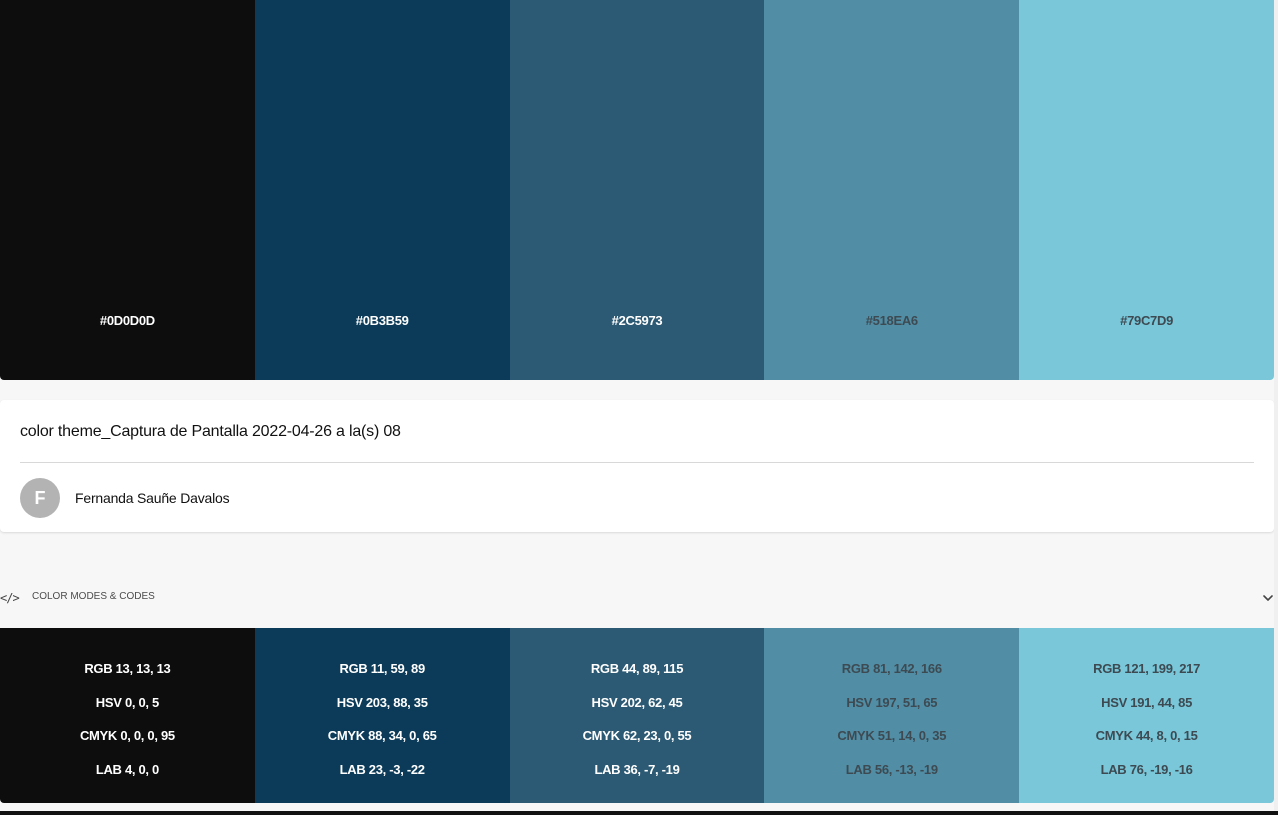 The height and width of the screenshot is (815, 1278). I want to click on scrollbar-track, so click(1276, 405).